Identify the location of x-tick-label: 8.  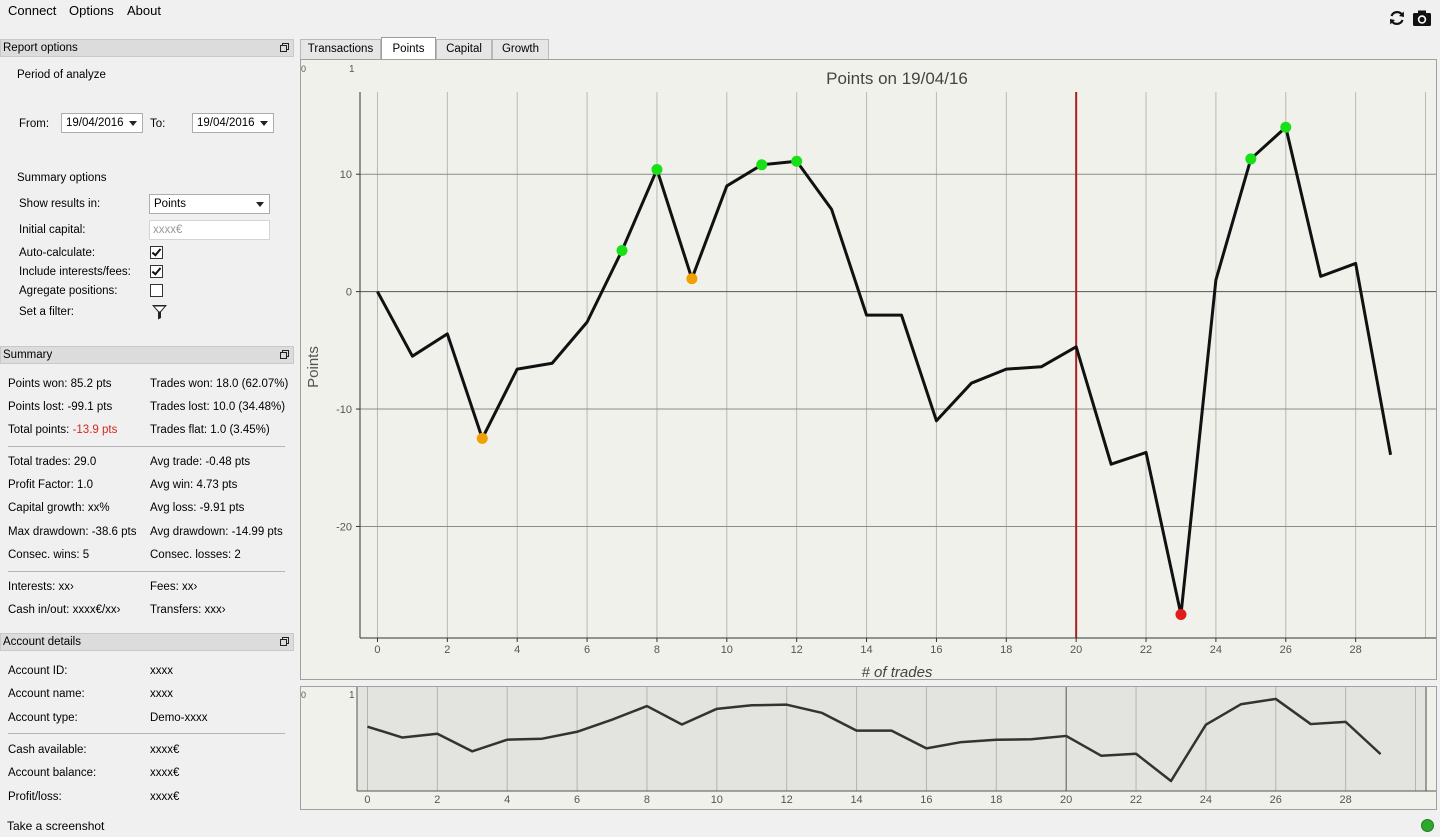
(657, 650).